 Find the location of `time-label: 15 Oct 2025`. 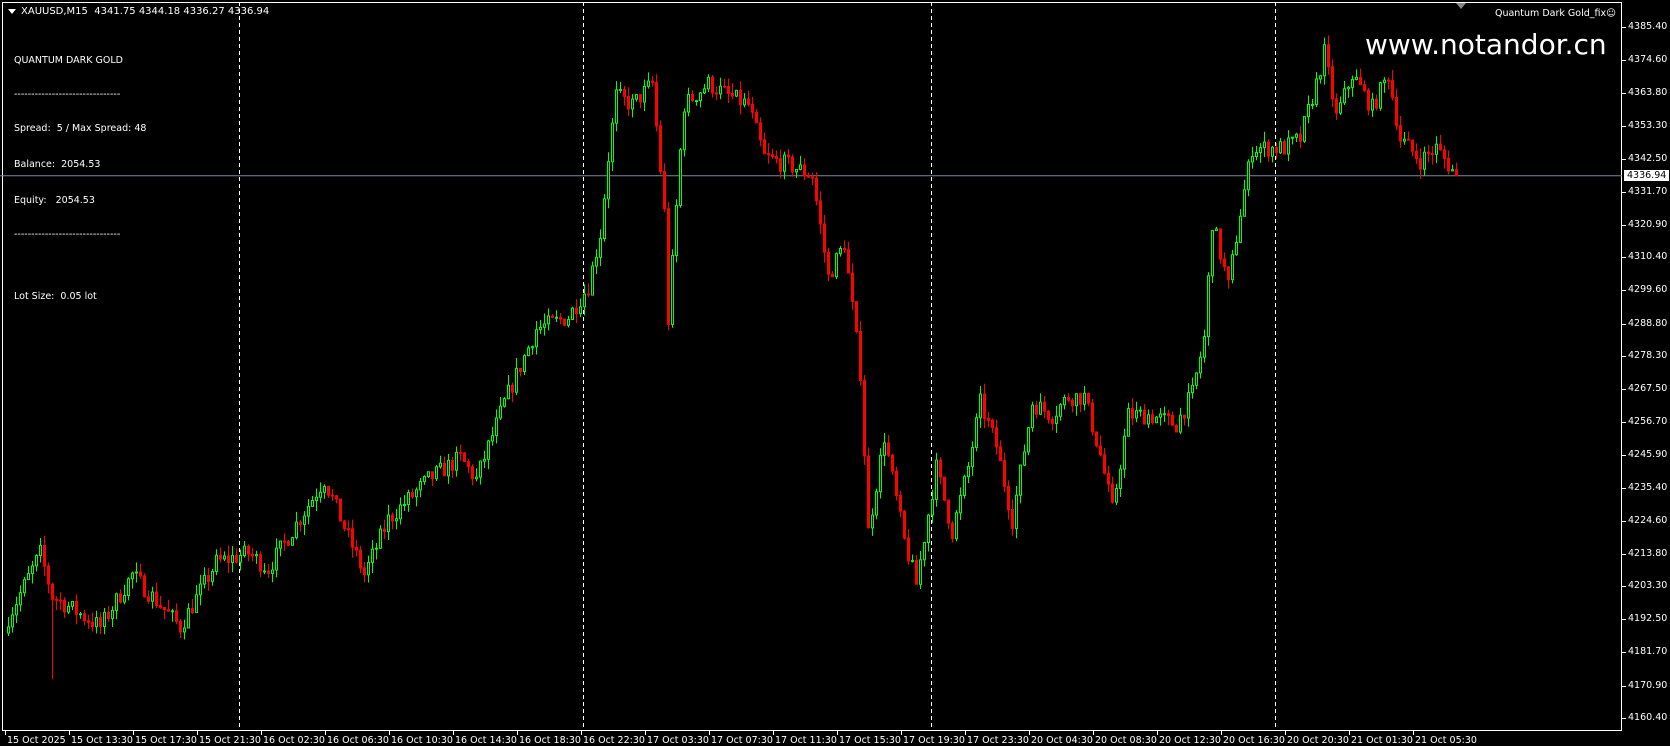

time-label: 15 Oct 2025 is located at coordinates (36, 740).